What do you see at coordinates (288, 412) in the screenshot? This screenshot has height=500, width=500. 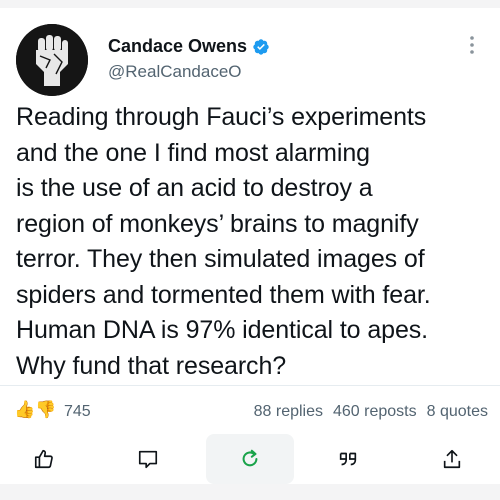 I see `replies-count: 88 replies` at bounding box center [288, 412].